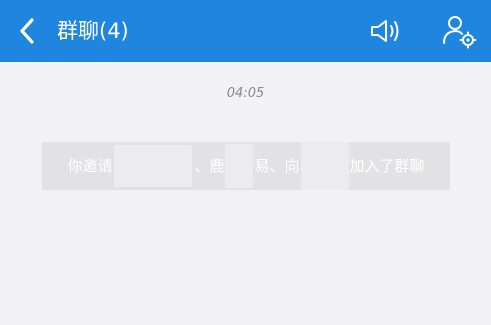  I want to click on system-message-part: 向, so click(292, 166).